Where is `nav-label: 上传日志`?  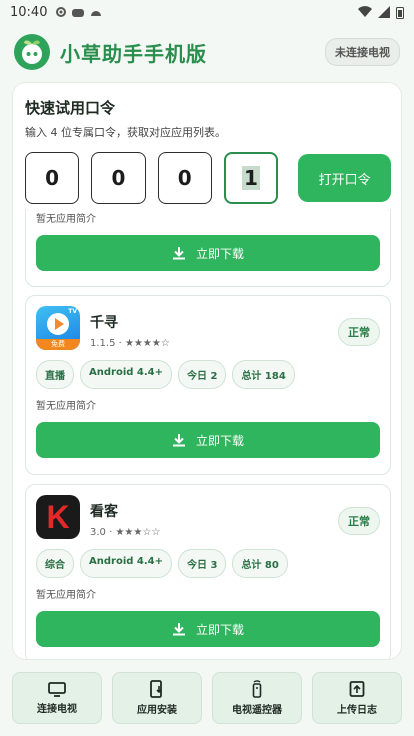 nav-label: 上传日志 is located at coordinates (357, 710).